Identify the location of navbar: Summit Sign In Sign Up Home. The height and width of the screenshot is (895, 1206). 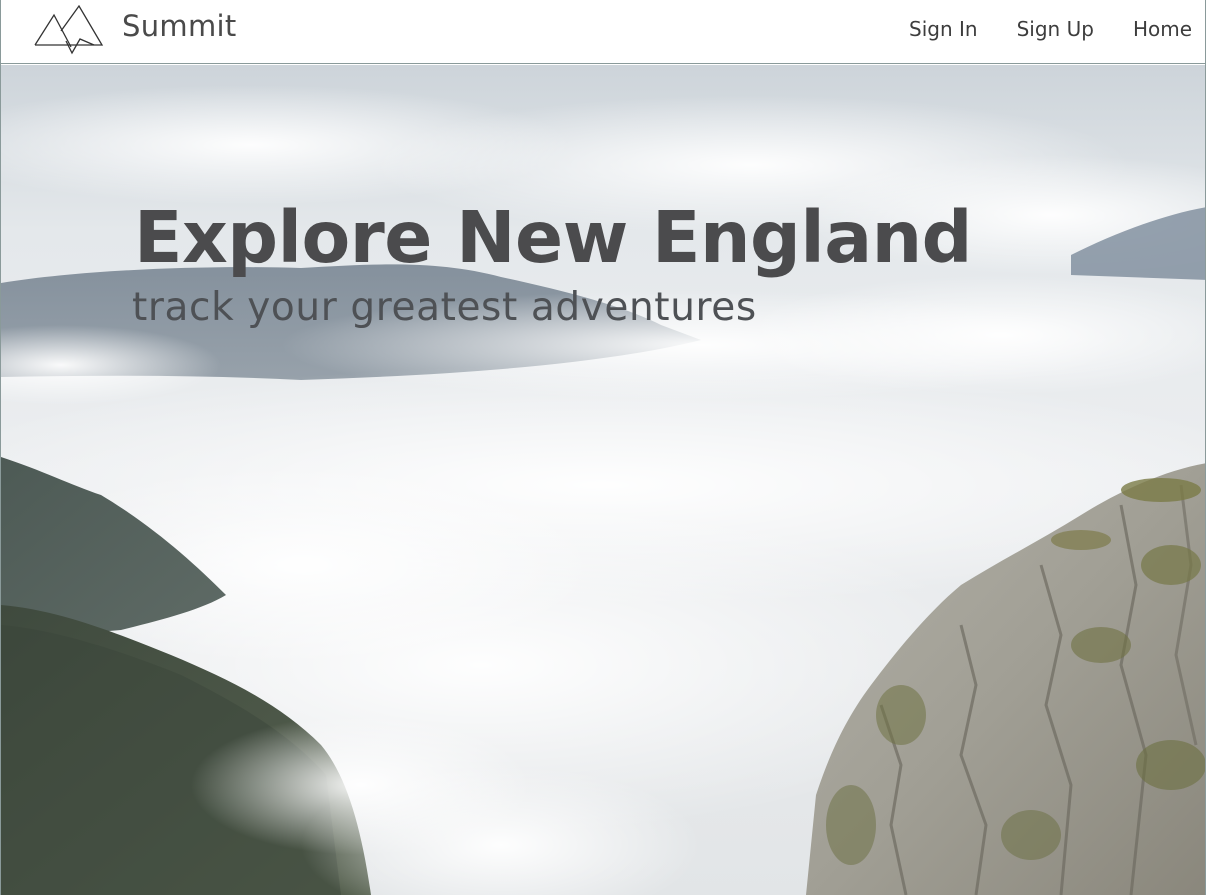
(603, 32).